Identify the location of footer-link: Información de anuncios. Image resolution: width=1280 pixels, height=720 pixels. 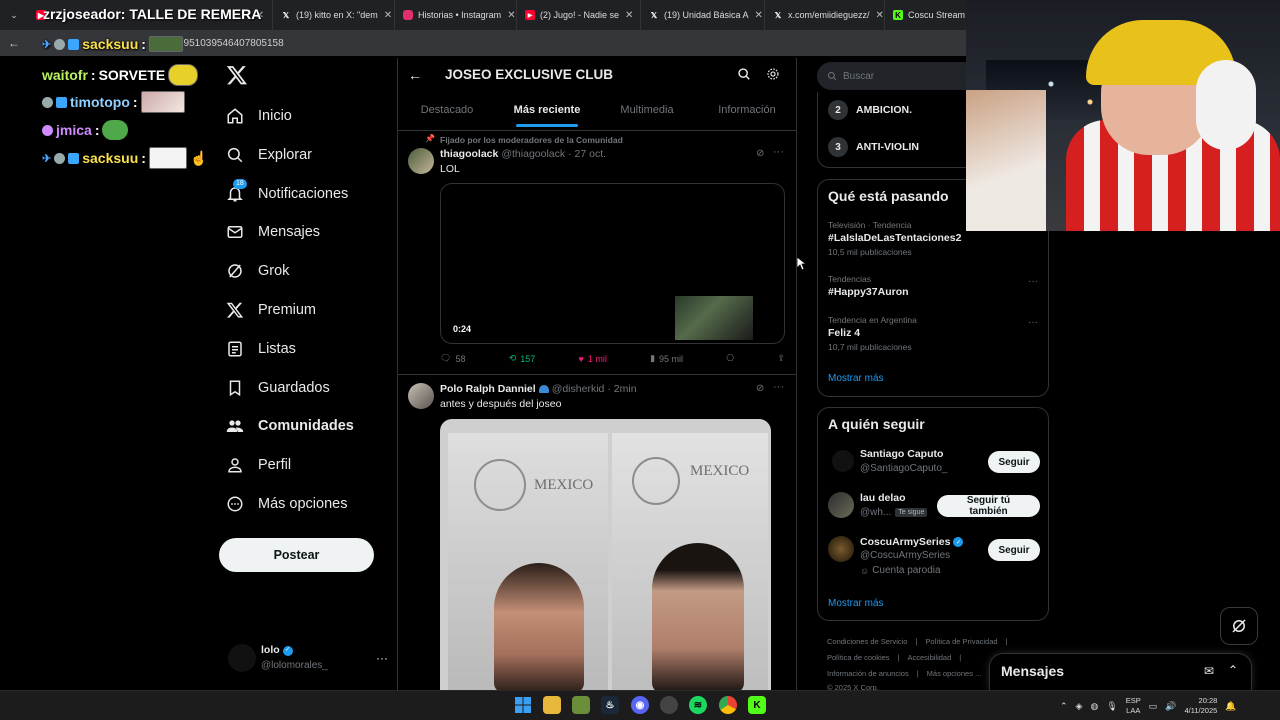
(868, 674).